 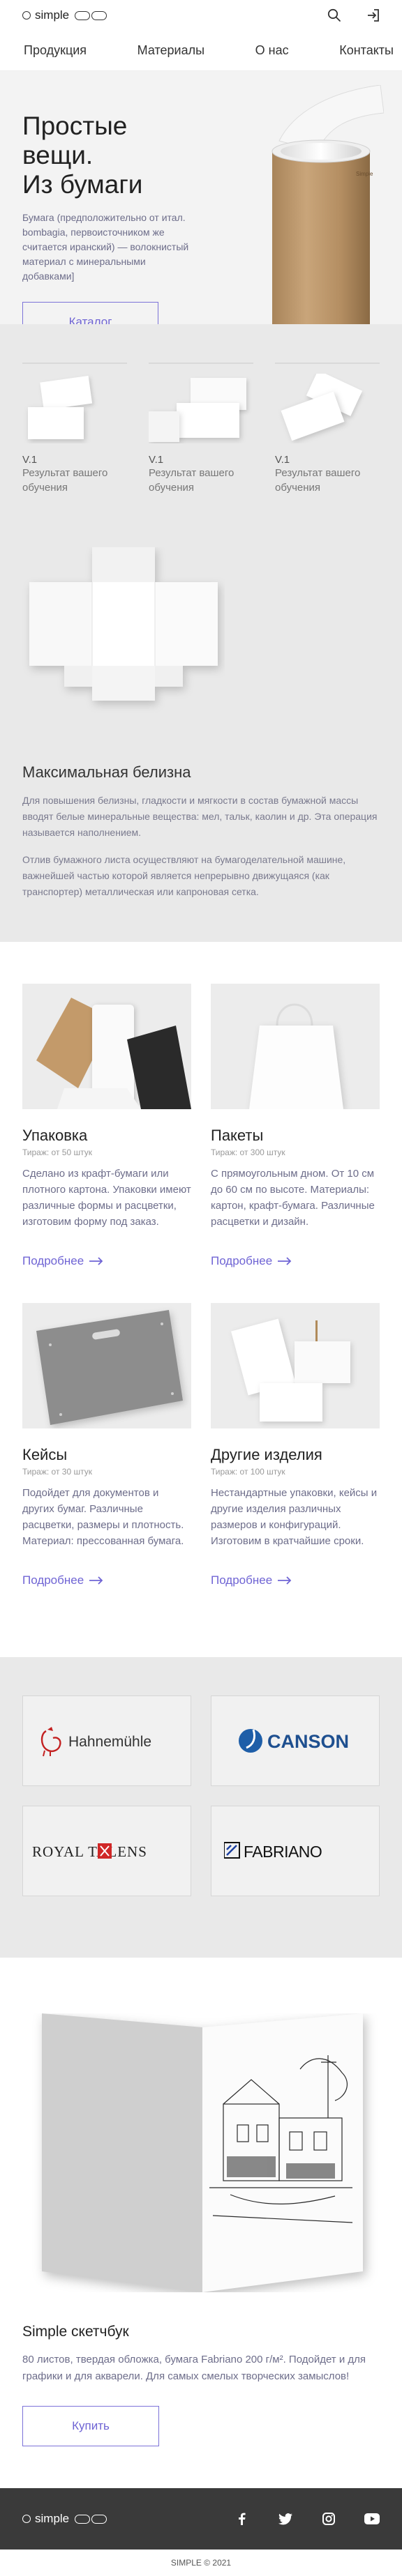 I want to click on paper-bag-image, so click(x=295, y=1046).